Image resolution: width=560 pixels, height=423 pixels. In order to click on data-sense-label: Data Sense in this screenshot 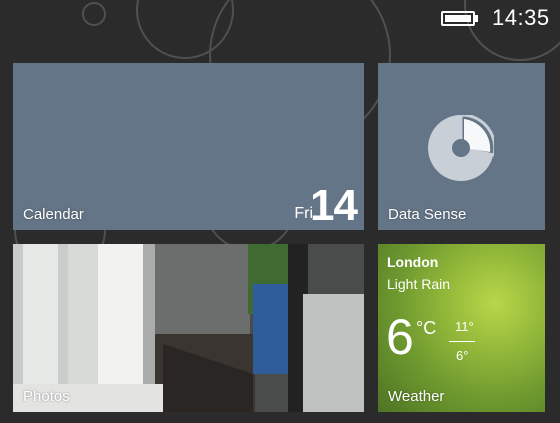, I will do `click(427, 214)`.